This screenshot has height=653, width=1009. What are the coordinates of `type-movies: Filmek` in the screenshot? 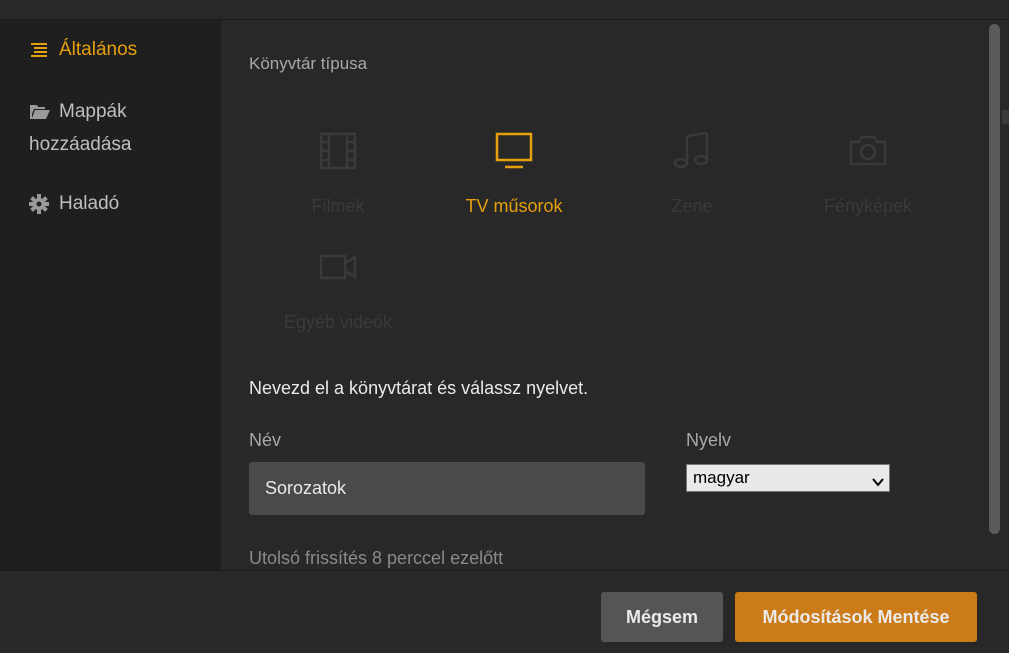 It's located at (338, 185).